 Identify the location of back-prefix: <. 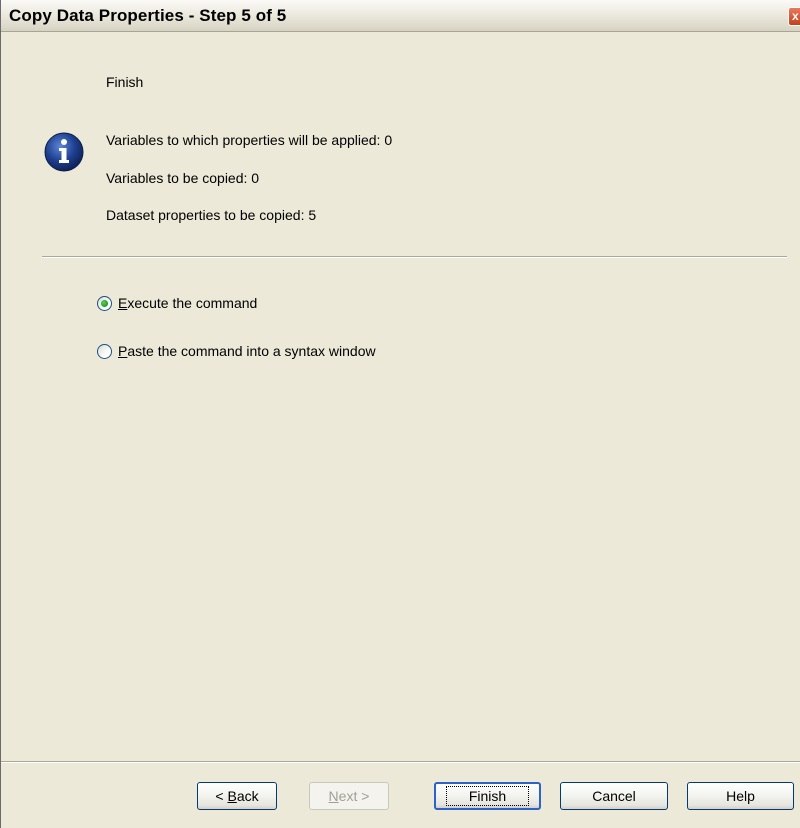
(221, 796).